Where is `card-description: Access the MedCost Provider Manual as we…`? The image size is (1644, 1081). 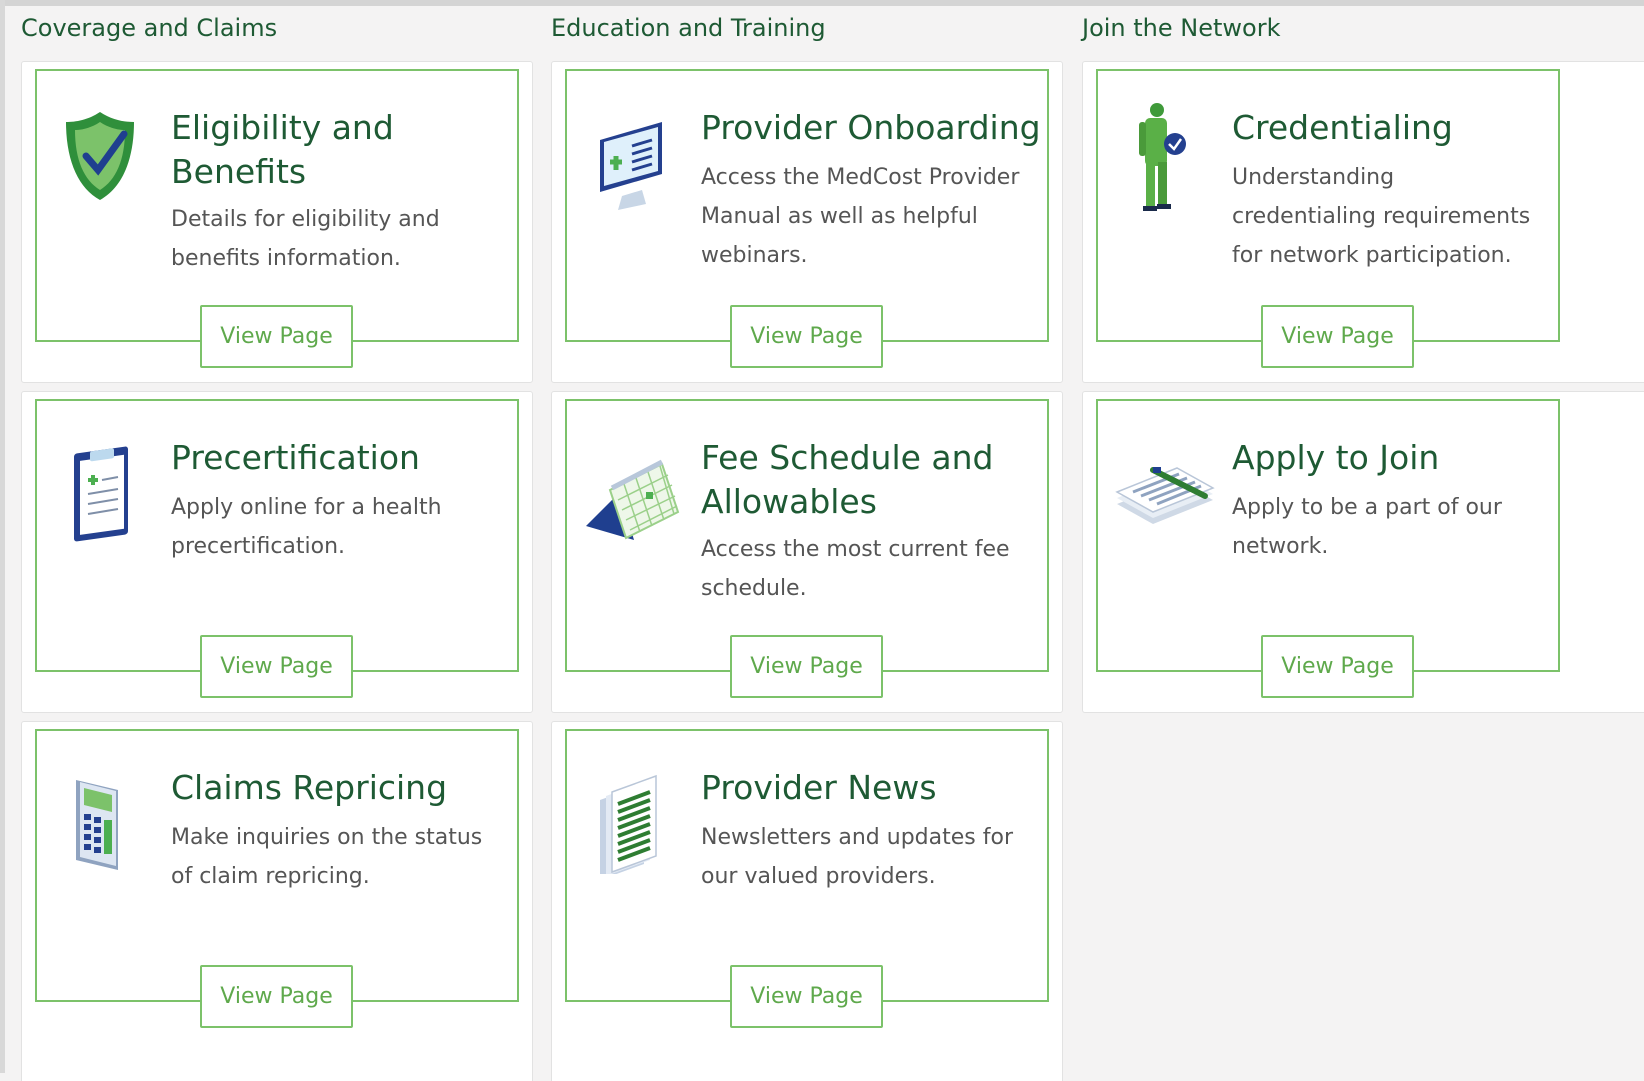 card-description: Access the MedCost Provider Manual as we… is located at coordinates (860, 216).